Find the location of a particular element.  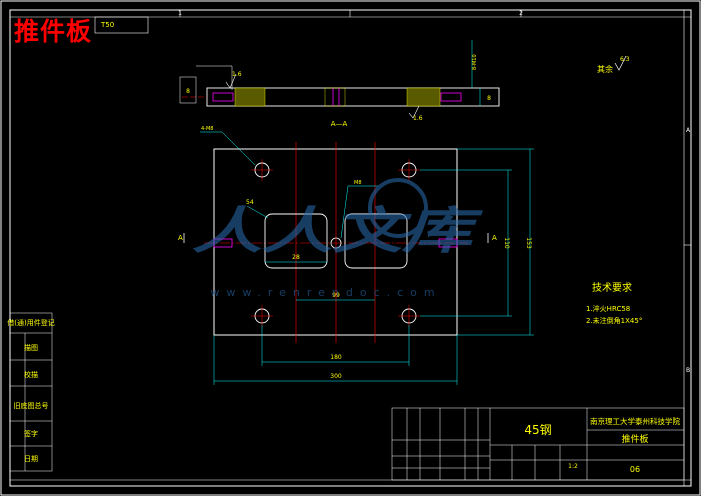

sidebar-label-2: 校描 is located at coordinates (31, 374).